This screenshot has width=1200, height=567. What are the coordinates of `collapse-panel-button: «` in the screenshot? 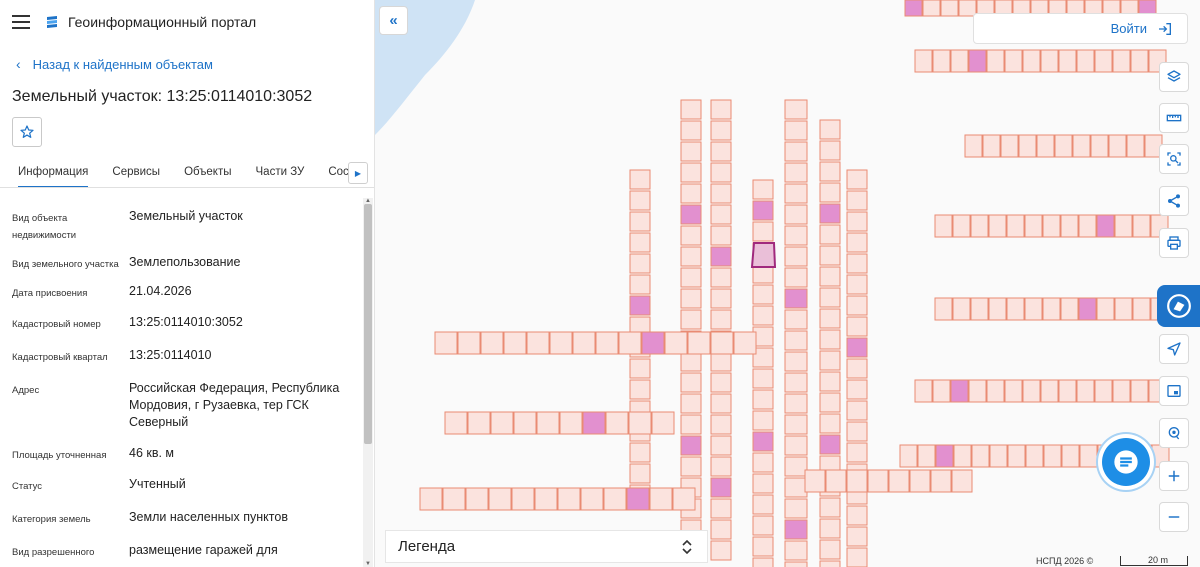 It's located at (393, 20).